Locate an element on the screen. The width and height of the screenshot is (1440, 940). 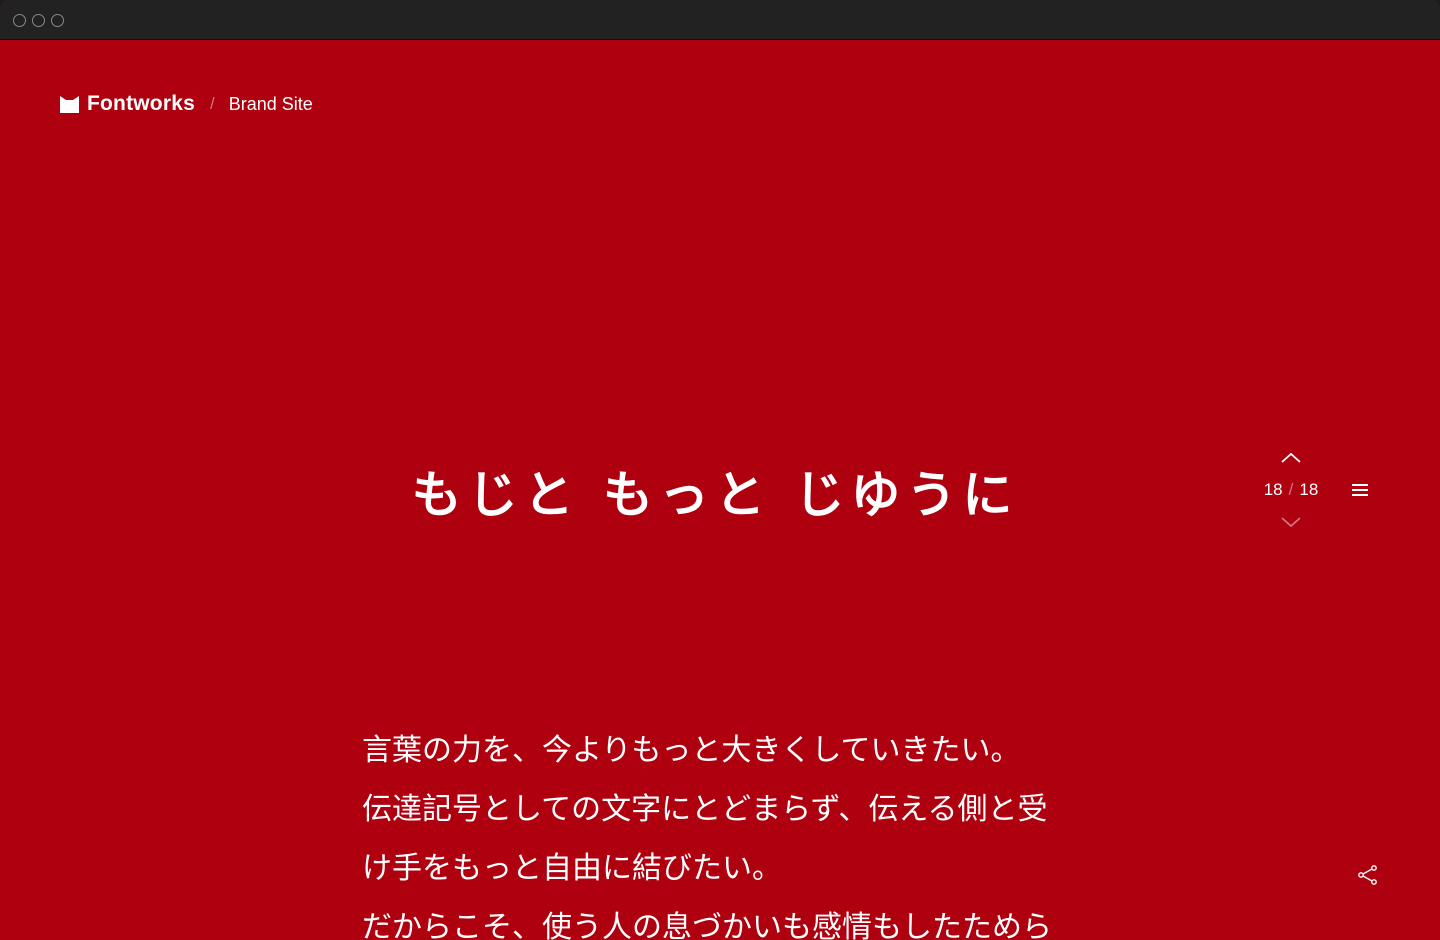
brand-name-link: Fontworks is located at coordinates (141, 104).